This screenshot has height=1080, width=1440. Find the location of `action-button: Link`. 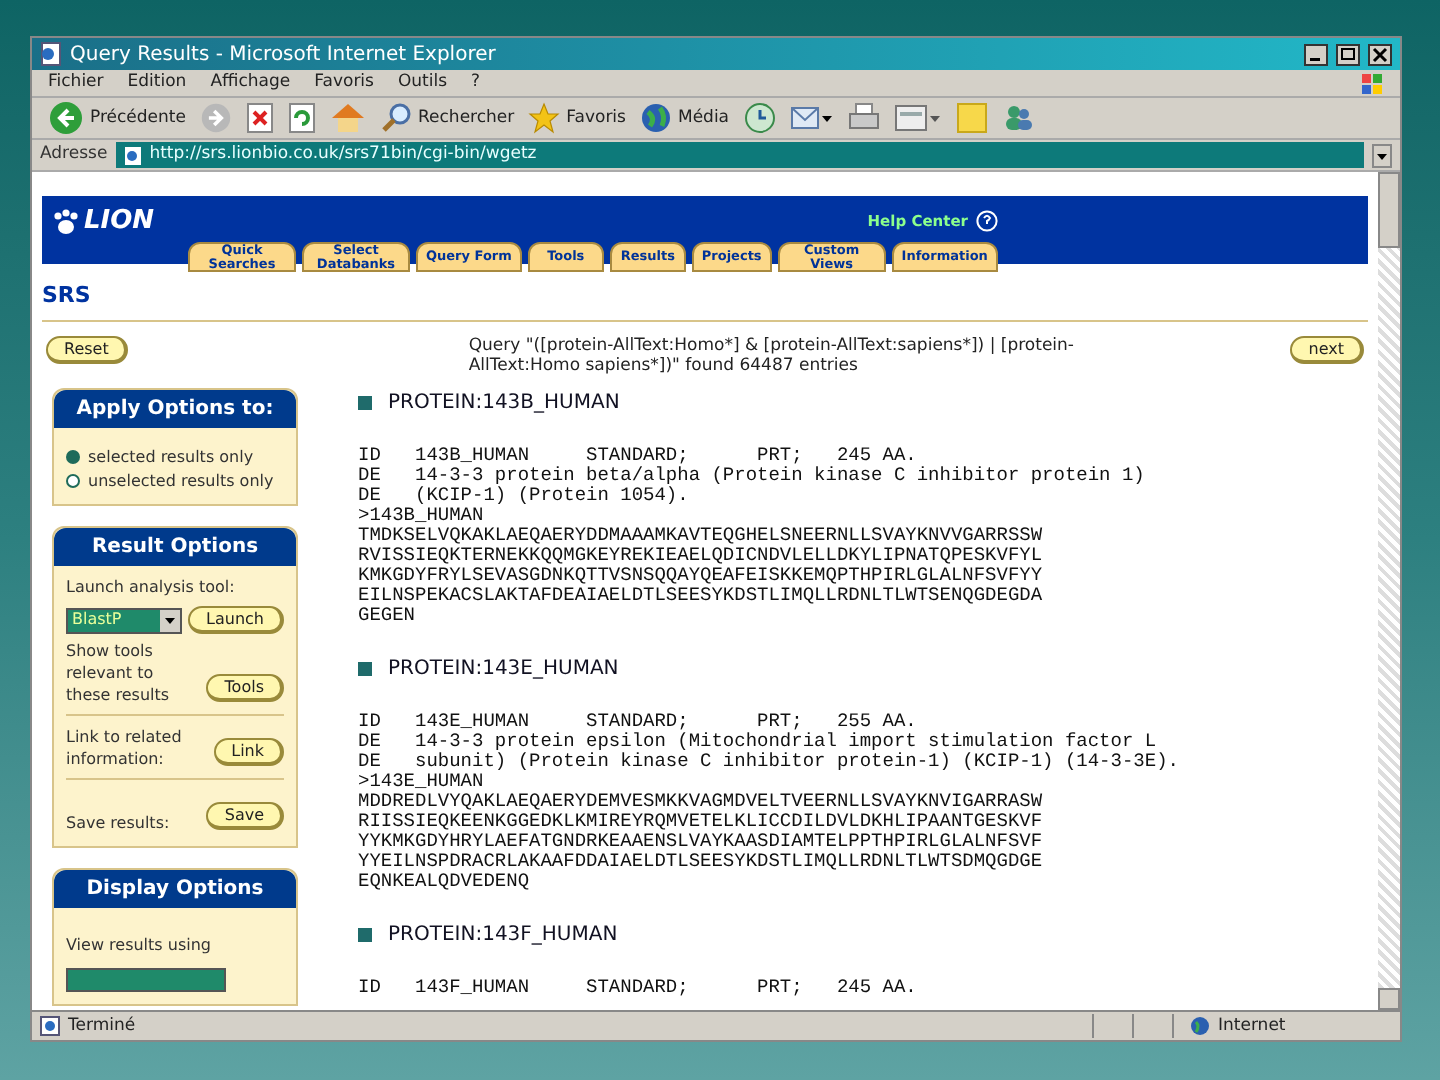

action-button: Link is located at coordinates (248, 752).